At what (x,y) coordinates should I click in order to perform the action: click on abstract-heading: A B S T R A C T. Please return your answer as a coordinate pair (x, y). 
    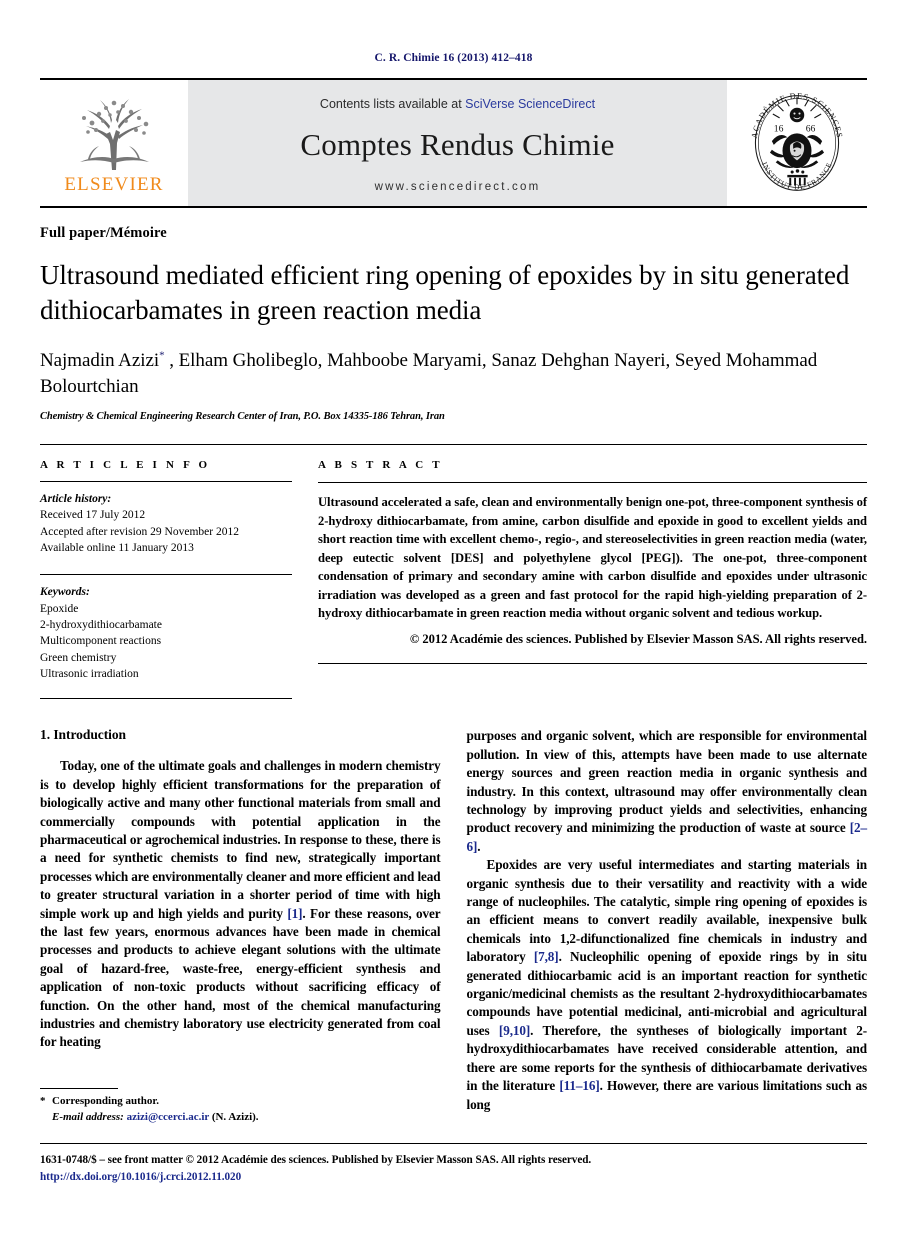
    Looking at the image, I should click on (380, 465).